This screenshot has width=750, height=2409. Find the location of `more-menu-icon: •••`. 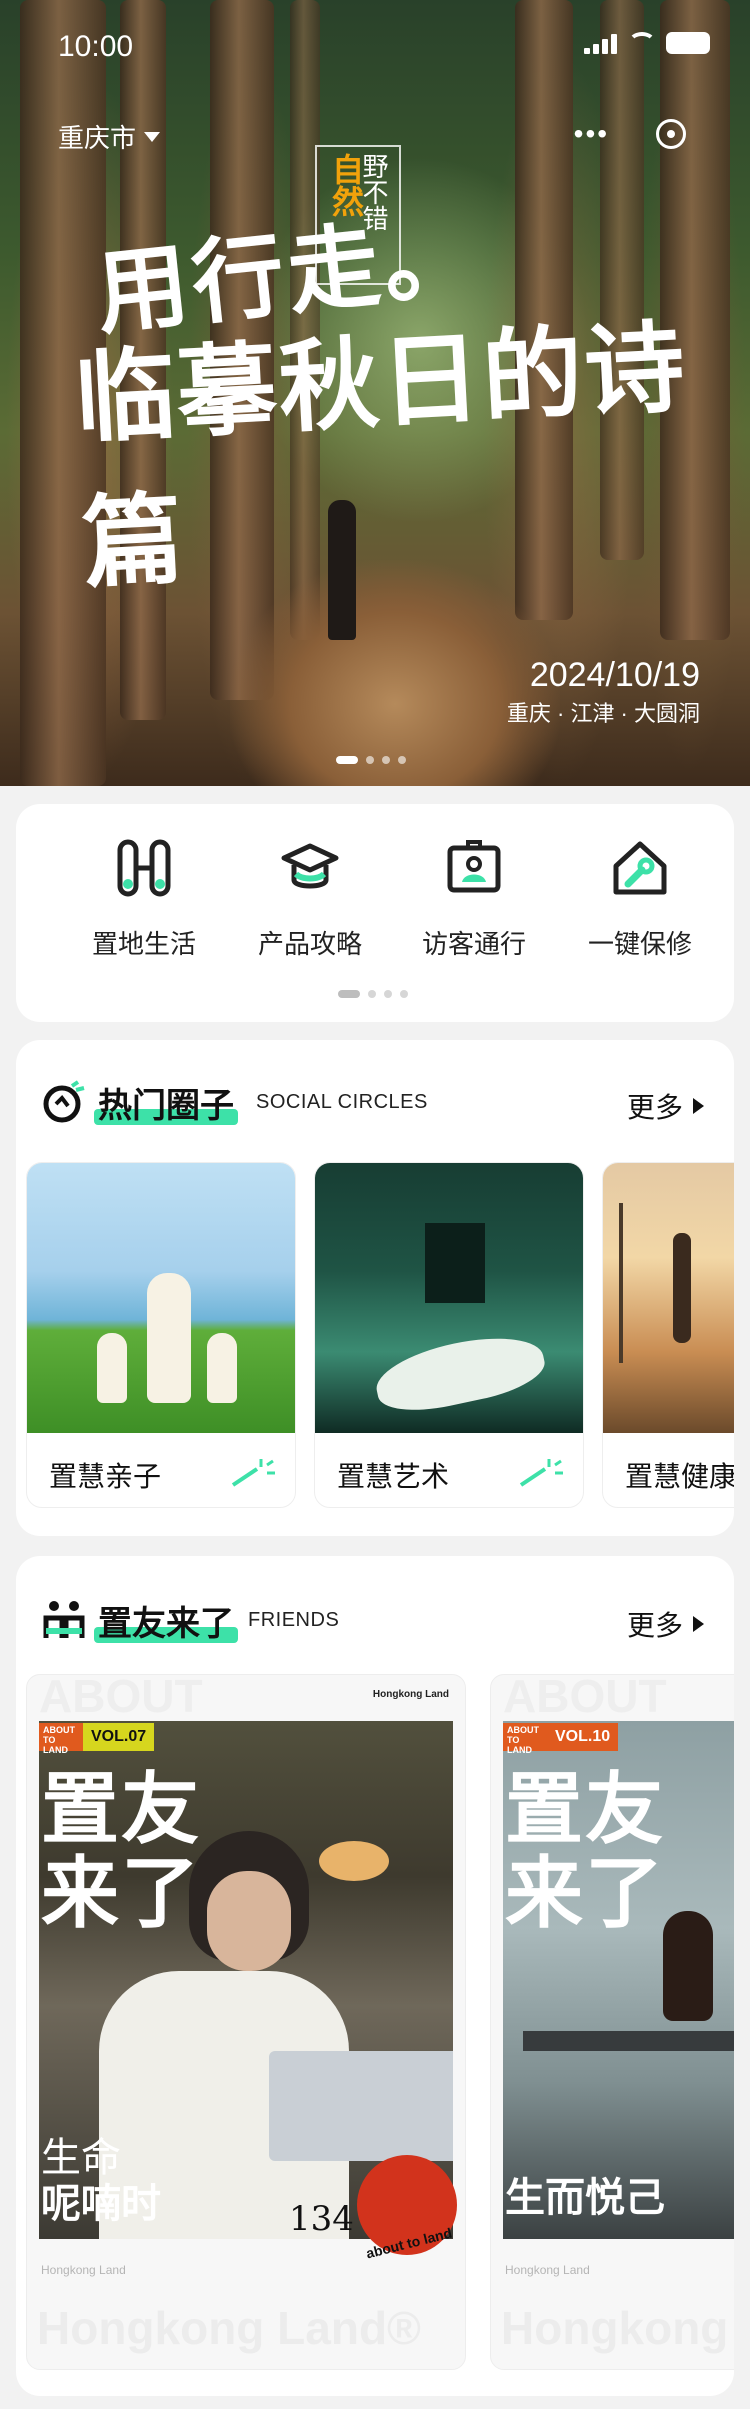

more-menu-icon: ••• is located at coordinates (591, 134).